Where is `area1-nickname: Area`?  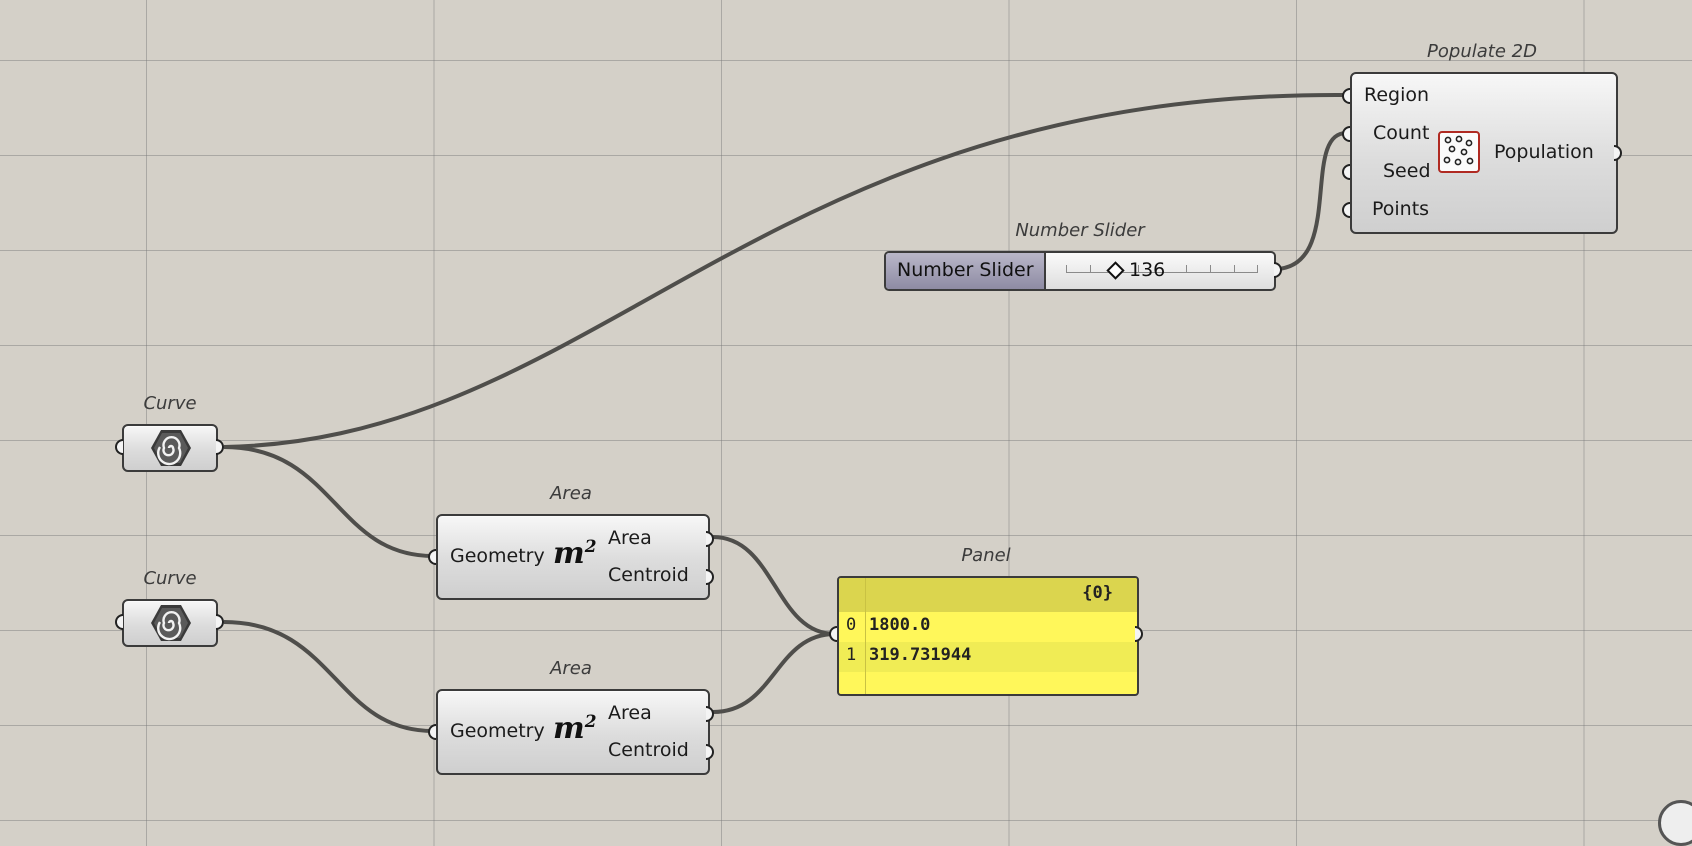 area1-nickname: Area is located at coordinates (571, 493).